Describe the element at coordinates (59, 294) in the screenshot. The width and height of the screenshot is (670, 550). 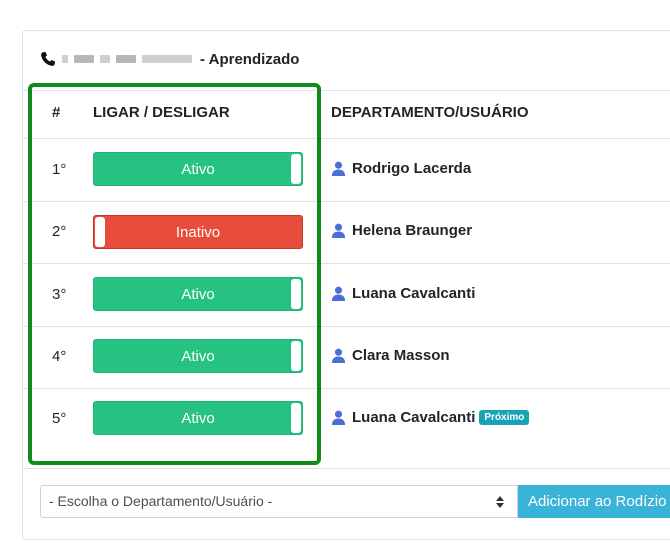
I see `row-position: 3°` at that location.